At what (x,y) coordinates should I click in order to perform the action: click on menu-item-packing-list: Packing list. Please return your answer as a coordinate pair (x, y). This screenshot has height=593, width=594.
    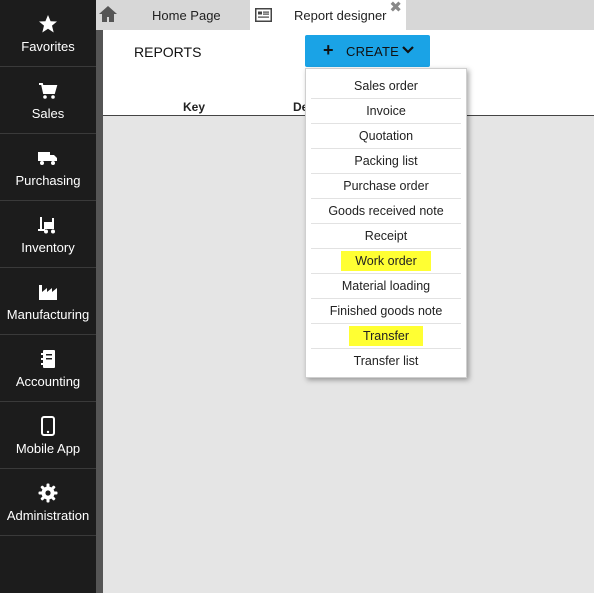
    Looking at the image, I should click on (386, 161).